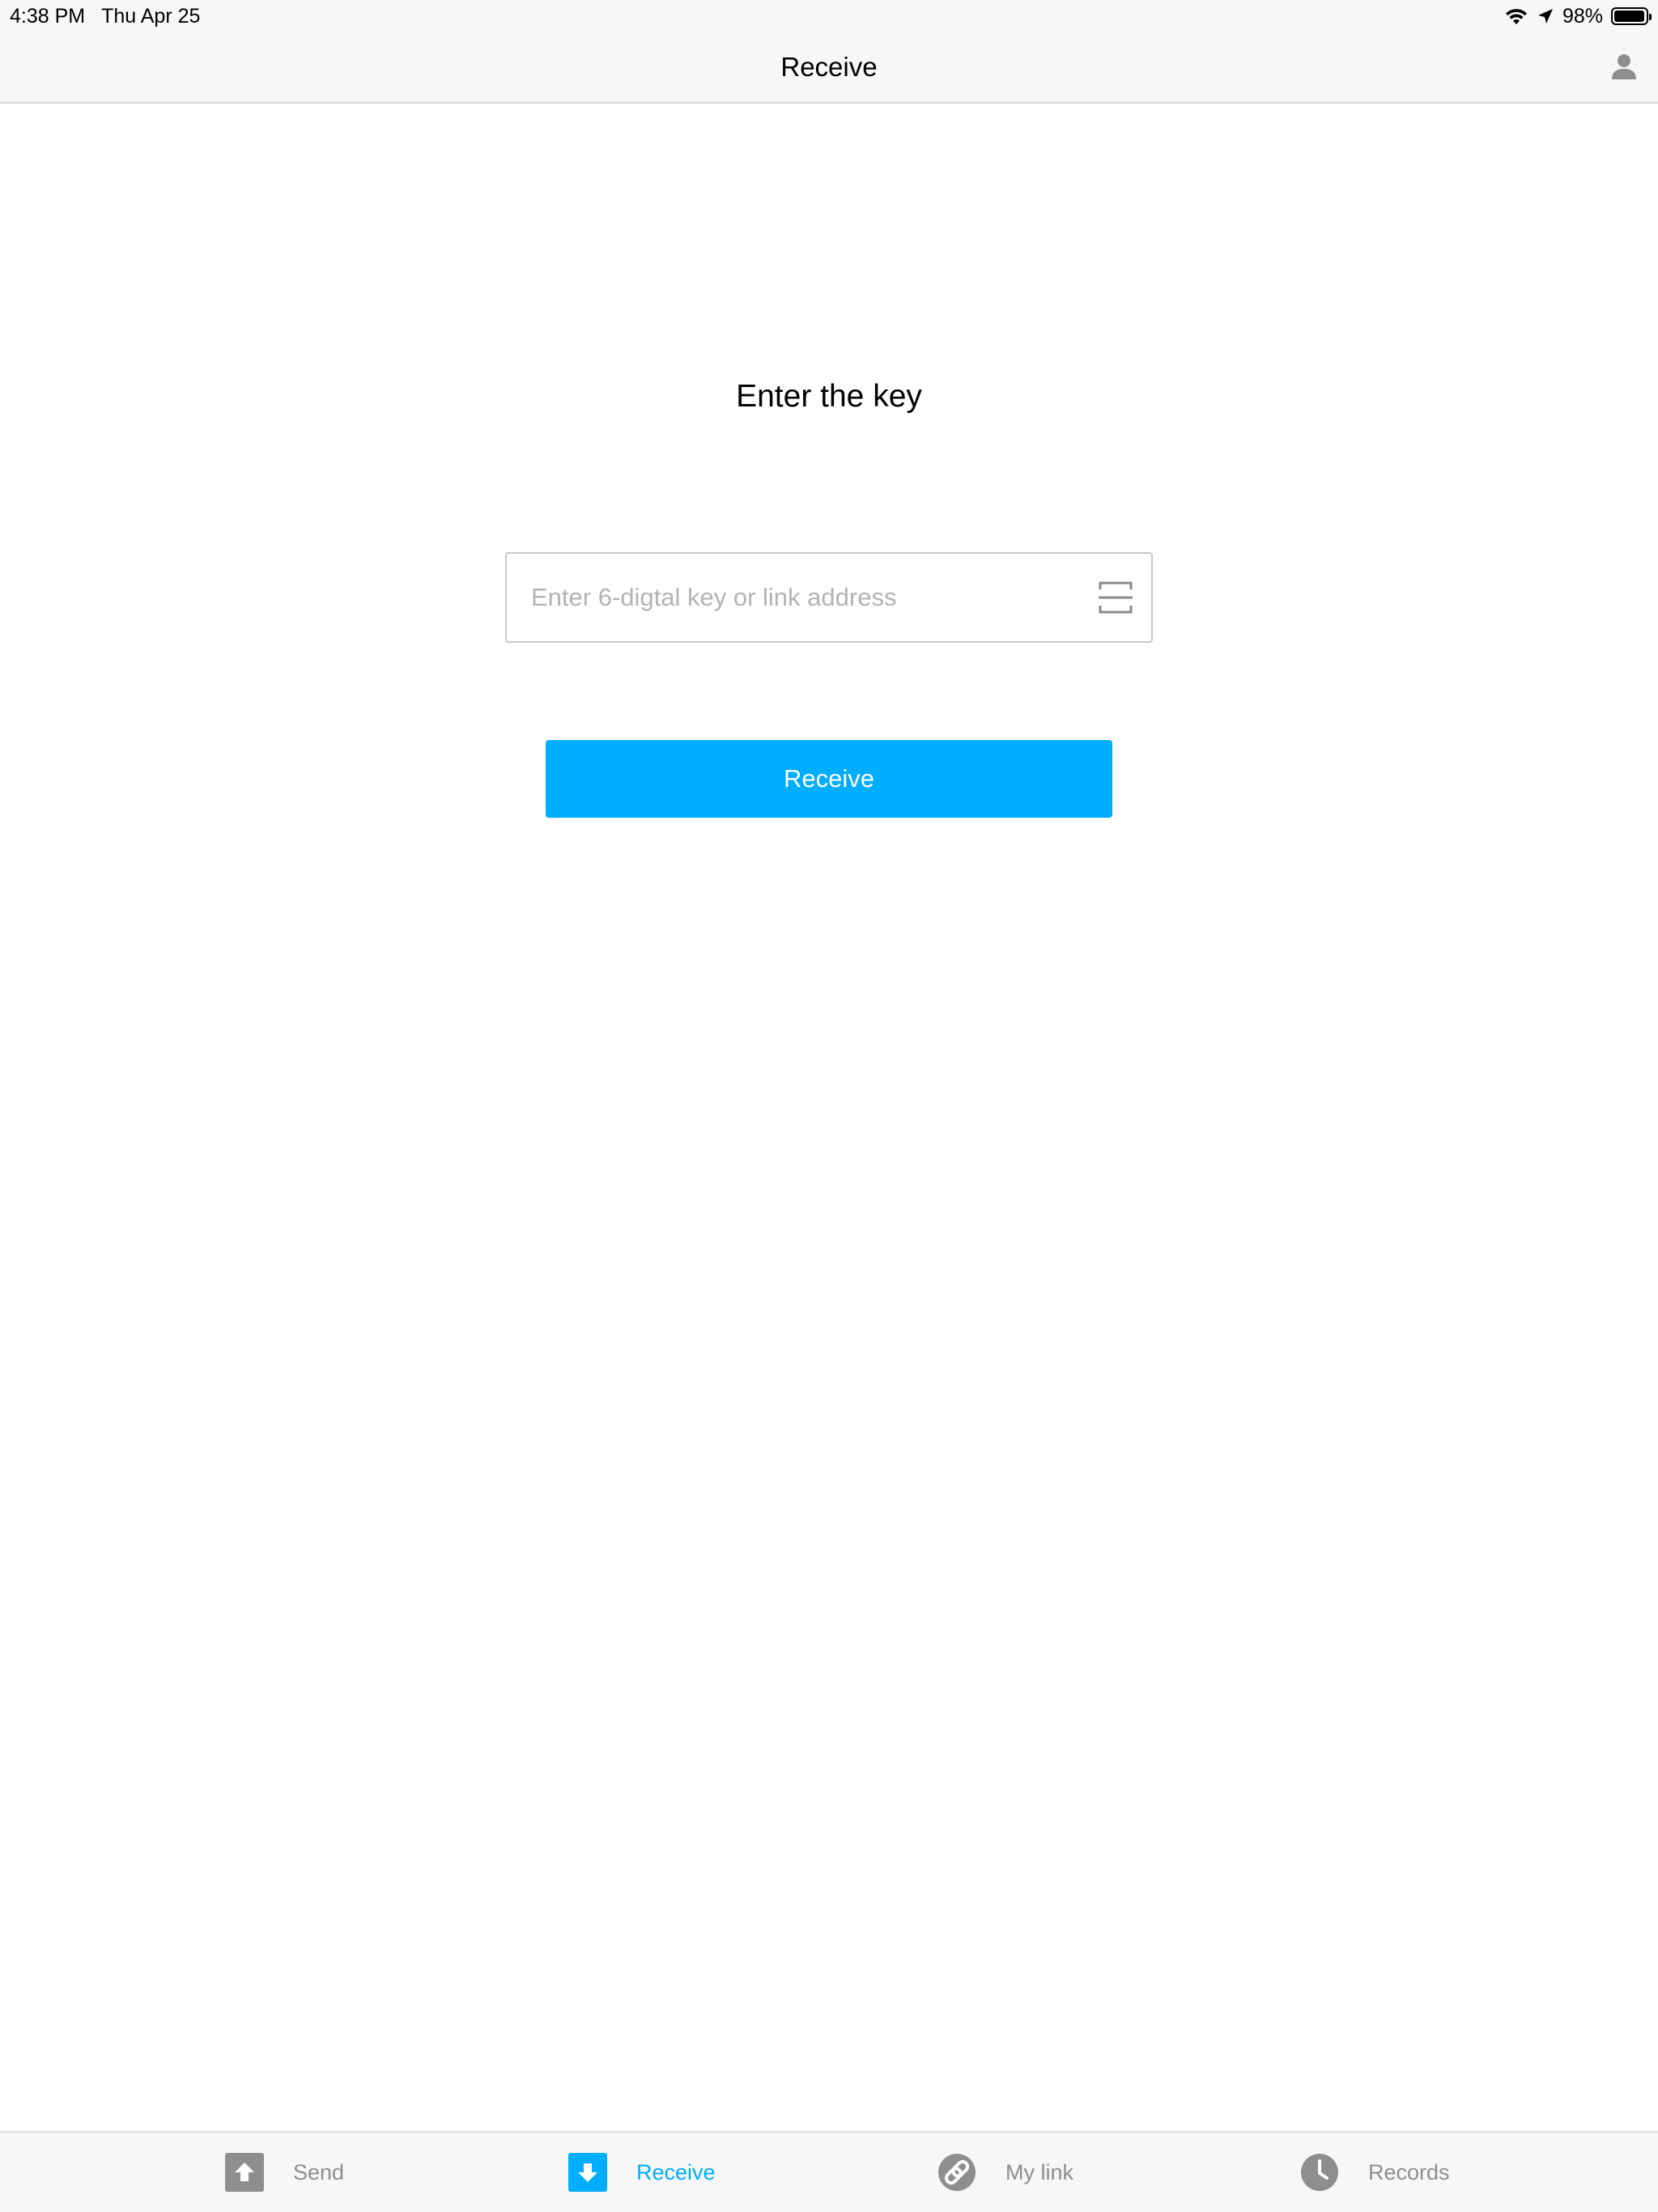 The width and height of the screenshot is (1658, 2212). Describe the element at coordinates (1545, 16) in the screenshot. I see `location-arrow-icon` at that location.